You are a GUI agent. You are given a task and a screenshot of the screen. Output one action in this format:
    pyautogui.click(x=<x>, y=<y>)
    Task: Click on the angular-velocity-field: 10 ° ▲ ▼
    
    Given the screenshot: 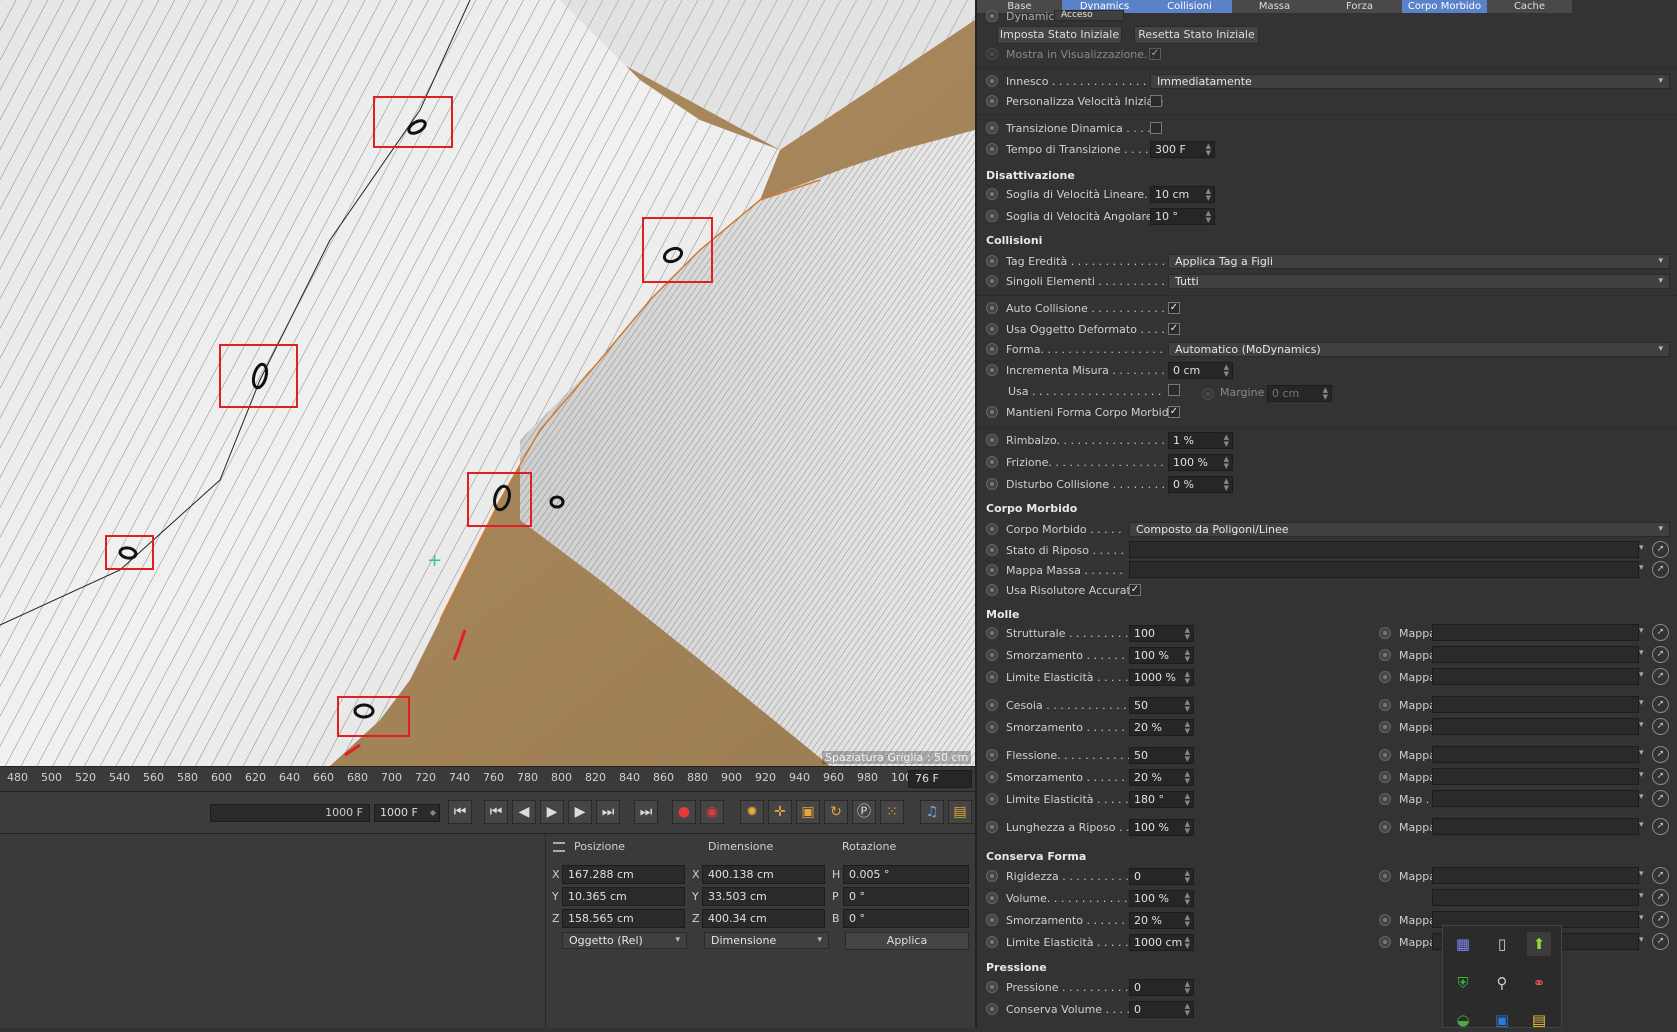 What is the action you would take?
    pyautogui.click(x=1182, y=216)
    